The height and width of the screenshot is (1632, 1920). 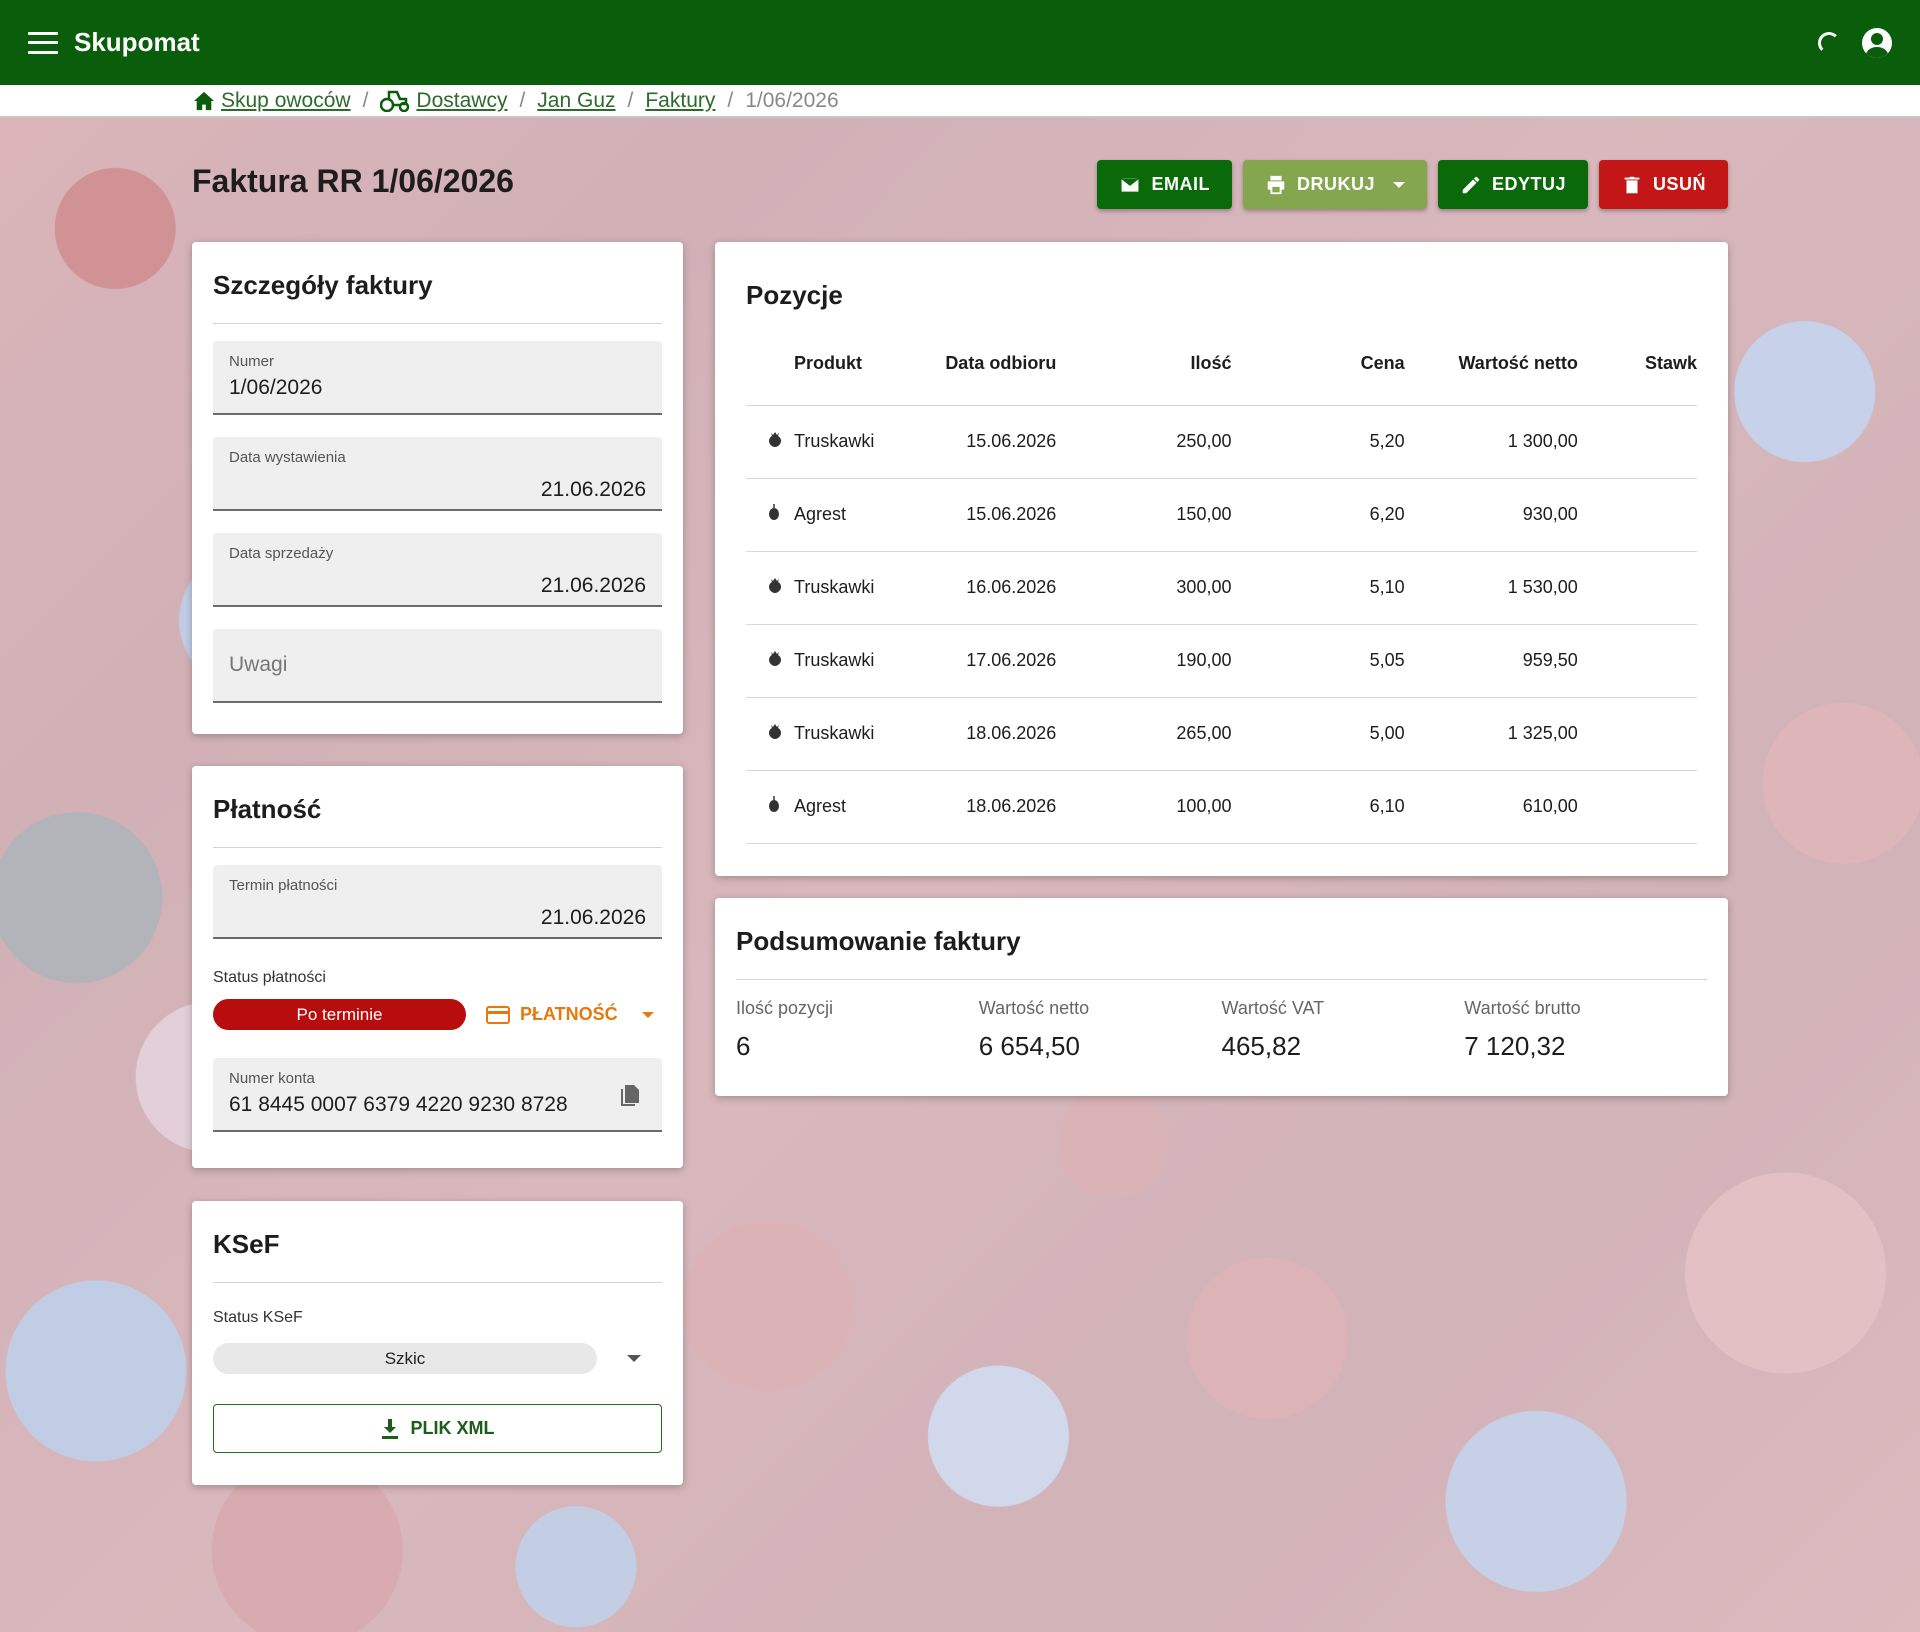 What do you see at coordinates (267, 809) in the screenshot?
I see `payment-title: Płatność` at bounding box center [267, 809].